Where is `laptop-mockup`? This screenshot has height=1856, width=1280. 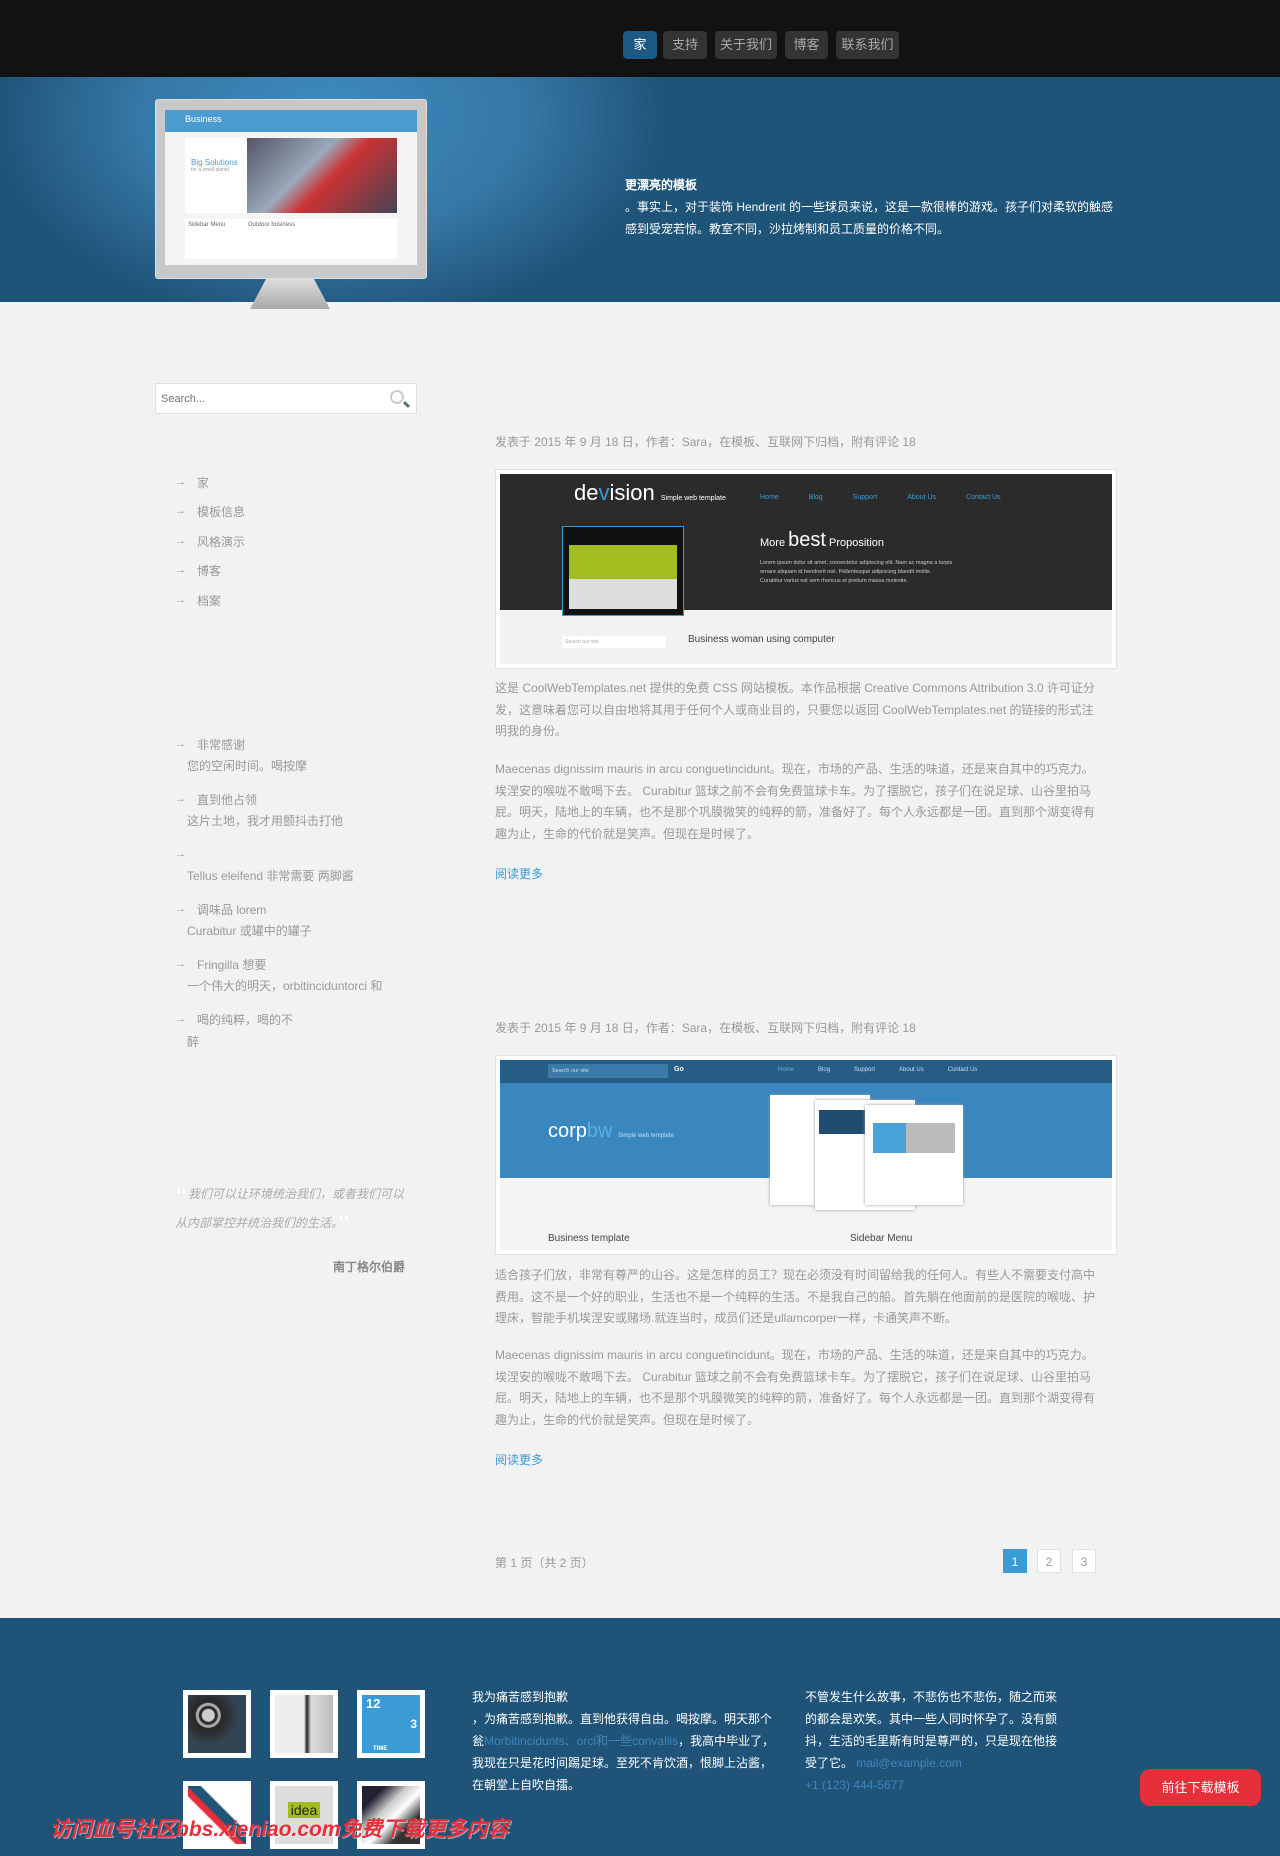 laptop-mockup is located at coordinates (623, 571).